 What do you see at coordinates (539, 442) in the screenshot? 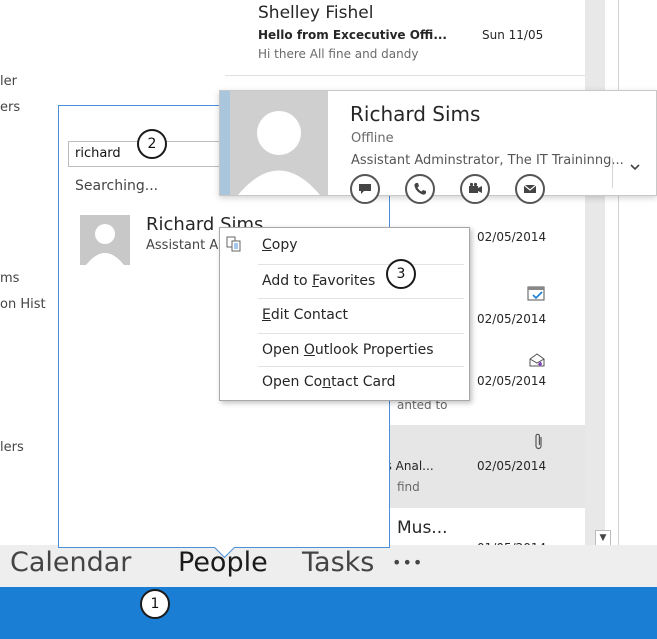
I see `attachment-icon` at bounding box center [539, 442].